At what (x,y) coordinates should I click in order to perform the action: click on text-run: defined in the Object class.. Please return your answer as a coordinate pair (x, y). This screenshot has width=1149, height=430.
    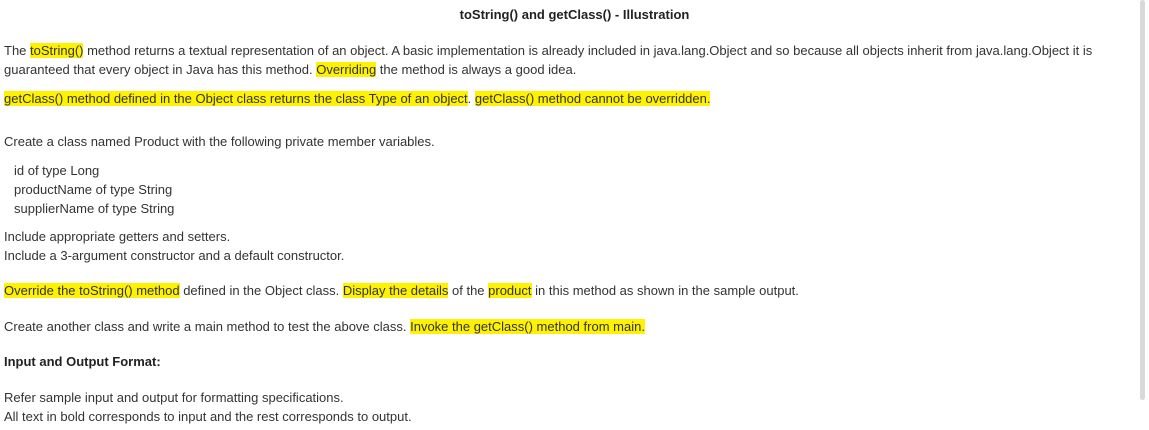
    Looking at the image, I should click on (261, 290).